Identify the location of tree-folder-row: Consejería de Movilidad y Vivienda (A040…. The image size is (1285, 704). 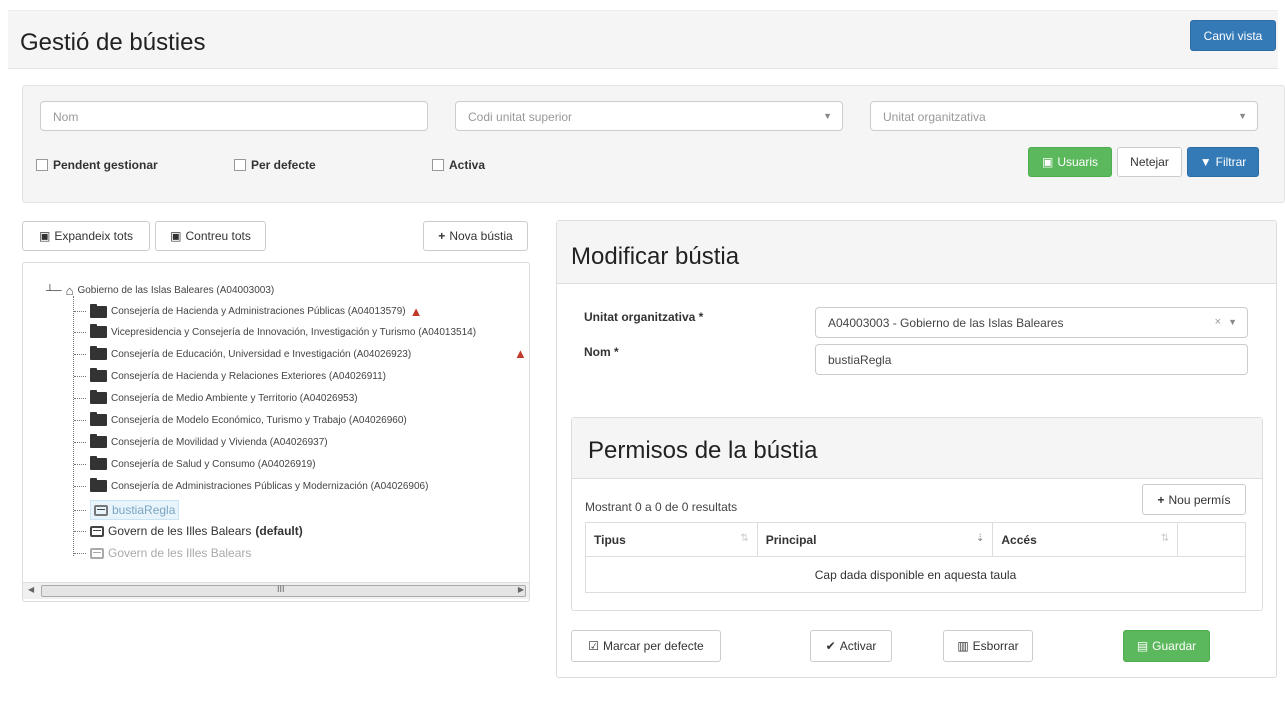
(201, 441).